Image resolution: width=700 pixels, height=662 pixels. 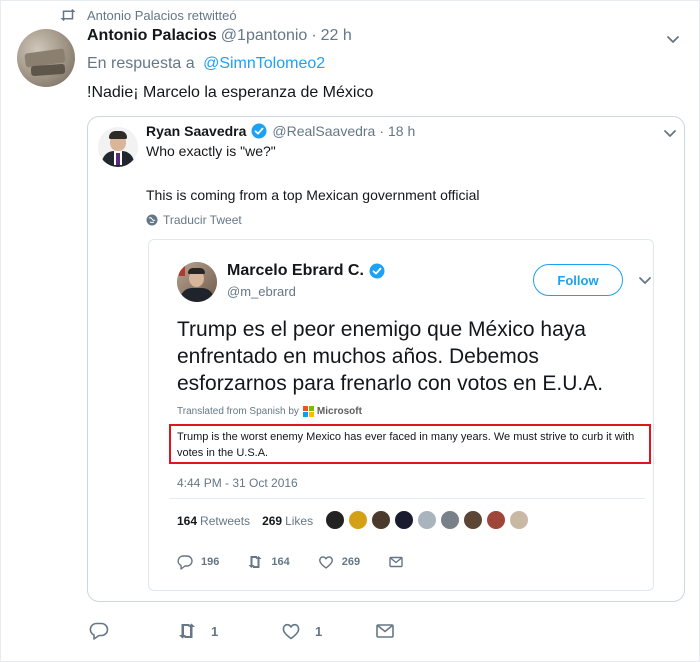 I want to click on quoted-time: 18 h, so click(x=401, y=131).